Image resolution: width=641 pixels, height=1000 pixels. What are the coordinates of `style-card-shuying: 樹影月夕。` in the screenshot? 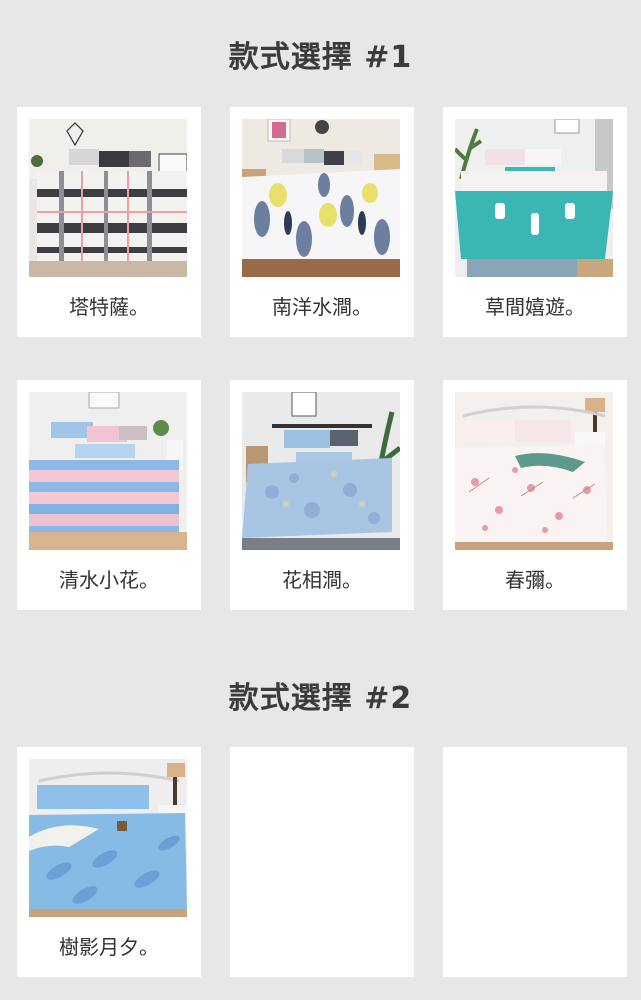 It's located at (109, 862).